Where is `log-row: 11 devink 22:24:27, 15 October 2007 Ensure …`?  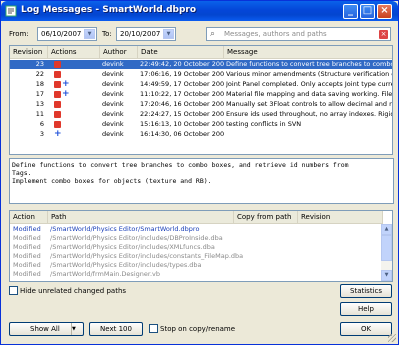
log-row: 11 devink 22:24:27, 15 October 2007 Ensure … is located at coordinates (201, 114).